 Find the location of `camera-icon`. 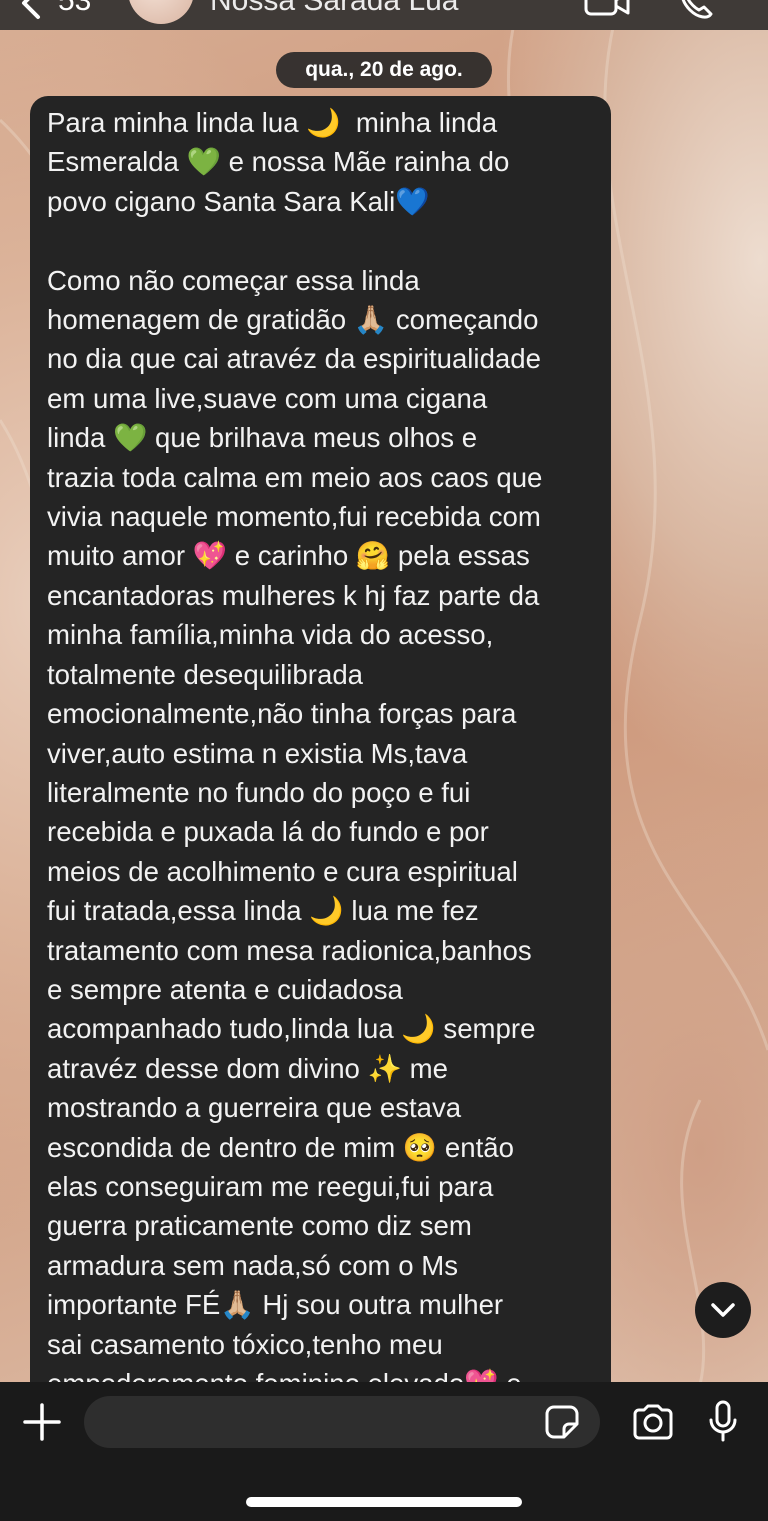

camera-icon is located at coordinates (653, 1422).